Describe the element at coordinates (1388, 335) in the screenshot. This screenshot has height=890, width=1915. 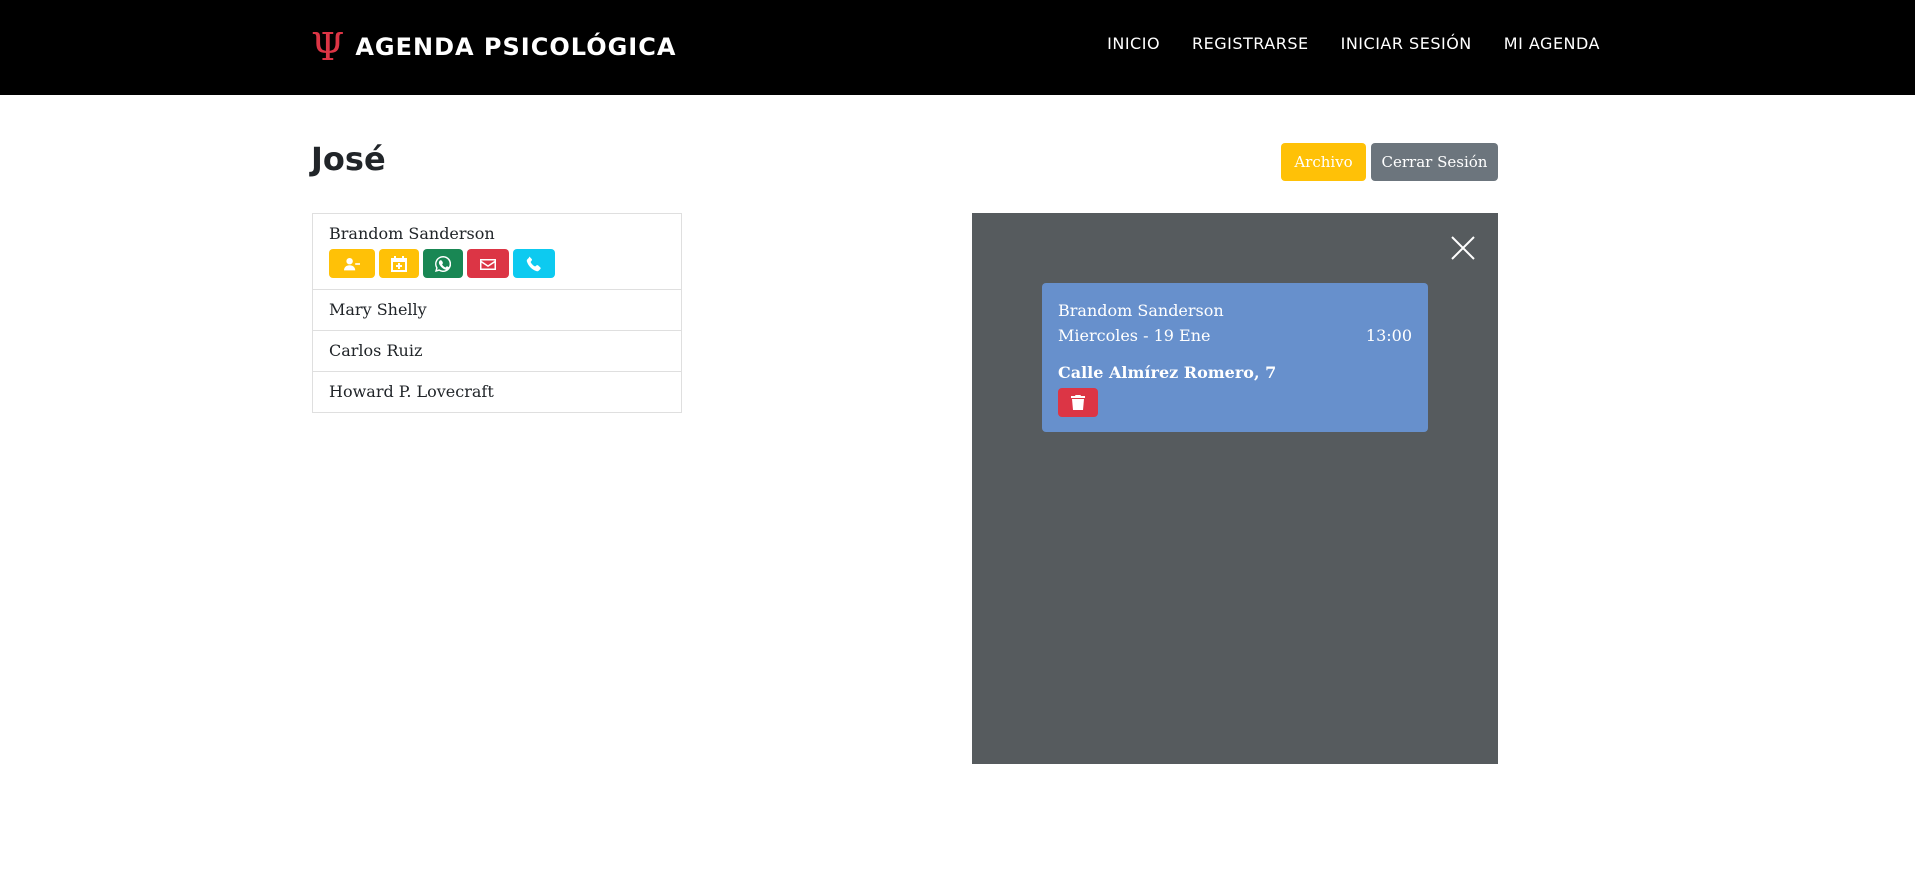
I see `appointment-time: 13:00` at that location.